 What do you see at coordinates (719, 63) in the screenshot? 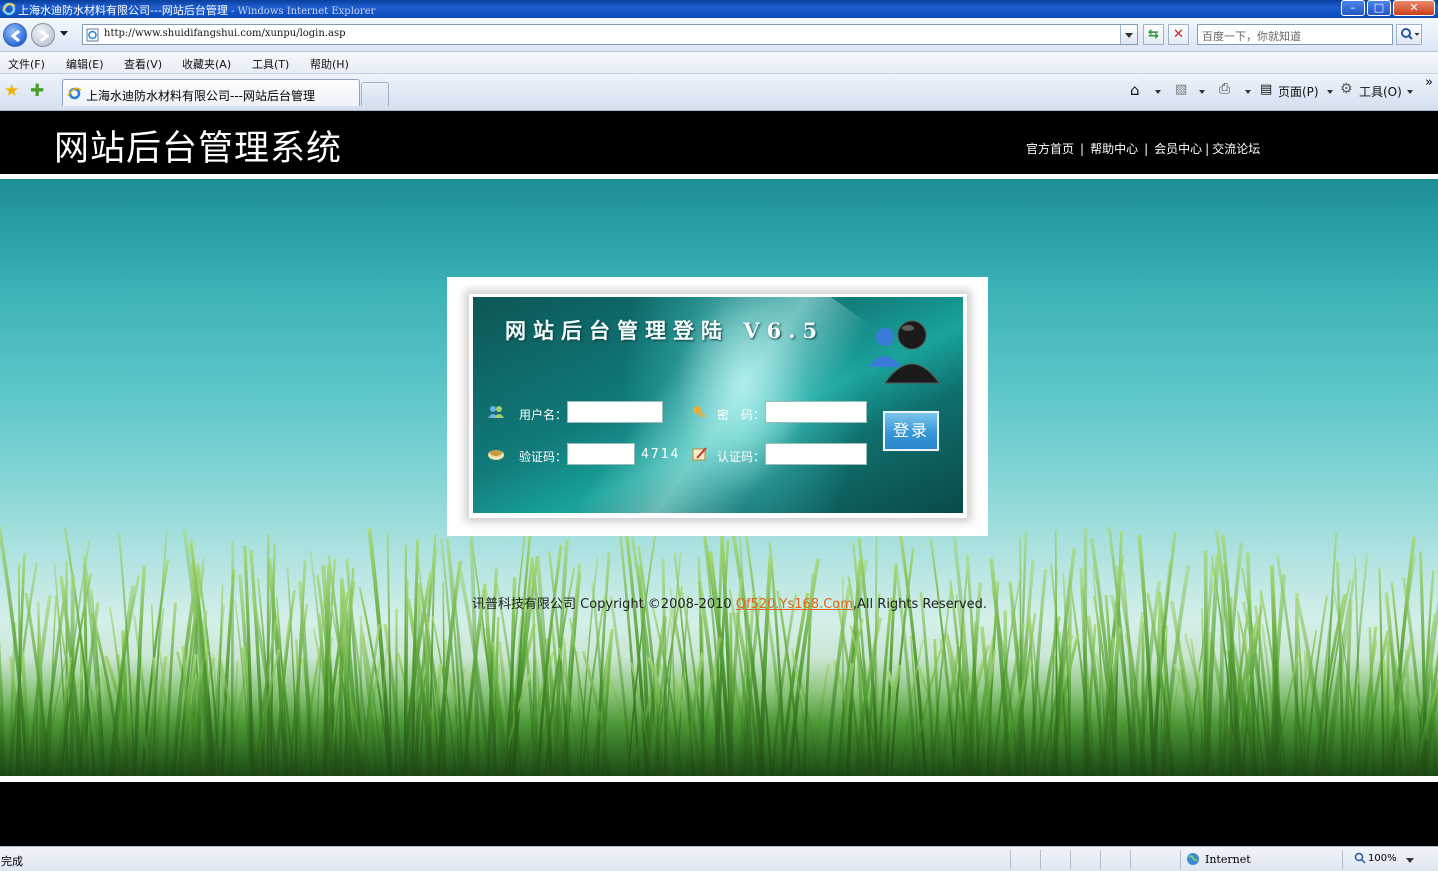
I see `menu-bar: 文件(F) 编辑(E) 查看(V) 收藏夹(A) 工具(T) 帮助(H)` at bounding box center [719, 63].